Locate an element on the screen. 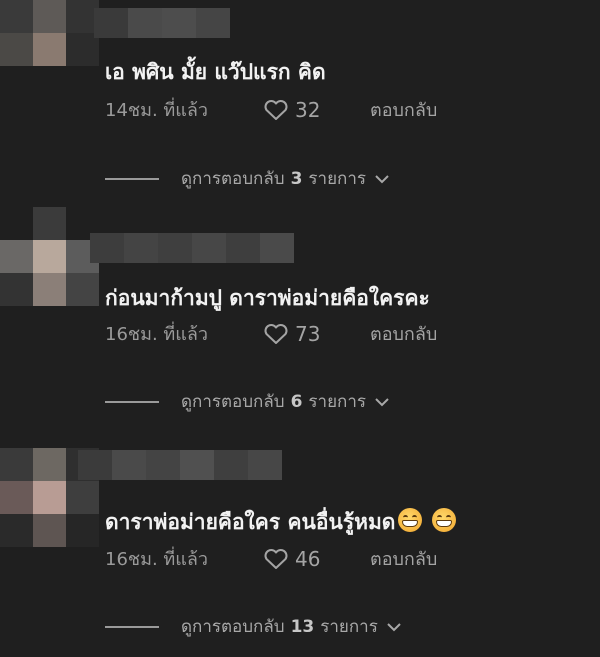  comment-text: ดาราพ่อม่ายคือใคร คนอื่นรู้หมด is located at coordinates (281, 522).